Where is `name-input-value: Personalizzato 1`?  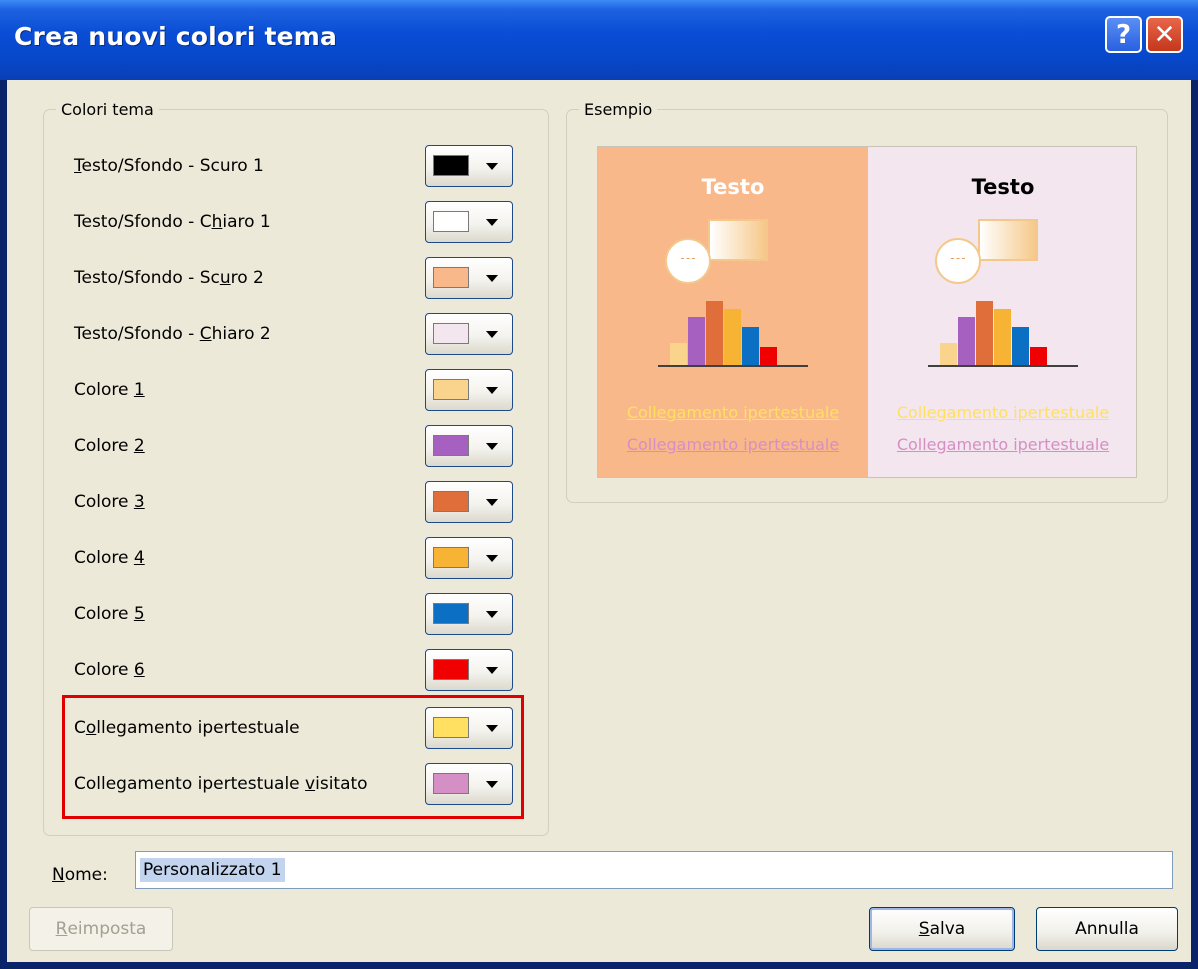 name-input-value: Personalizzato 1 is located at coordinates (212, 870).